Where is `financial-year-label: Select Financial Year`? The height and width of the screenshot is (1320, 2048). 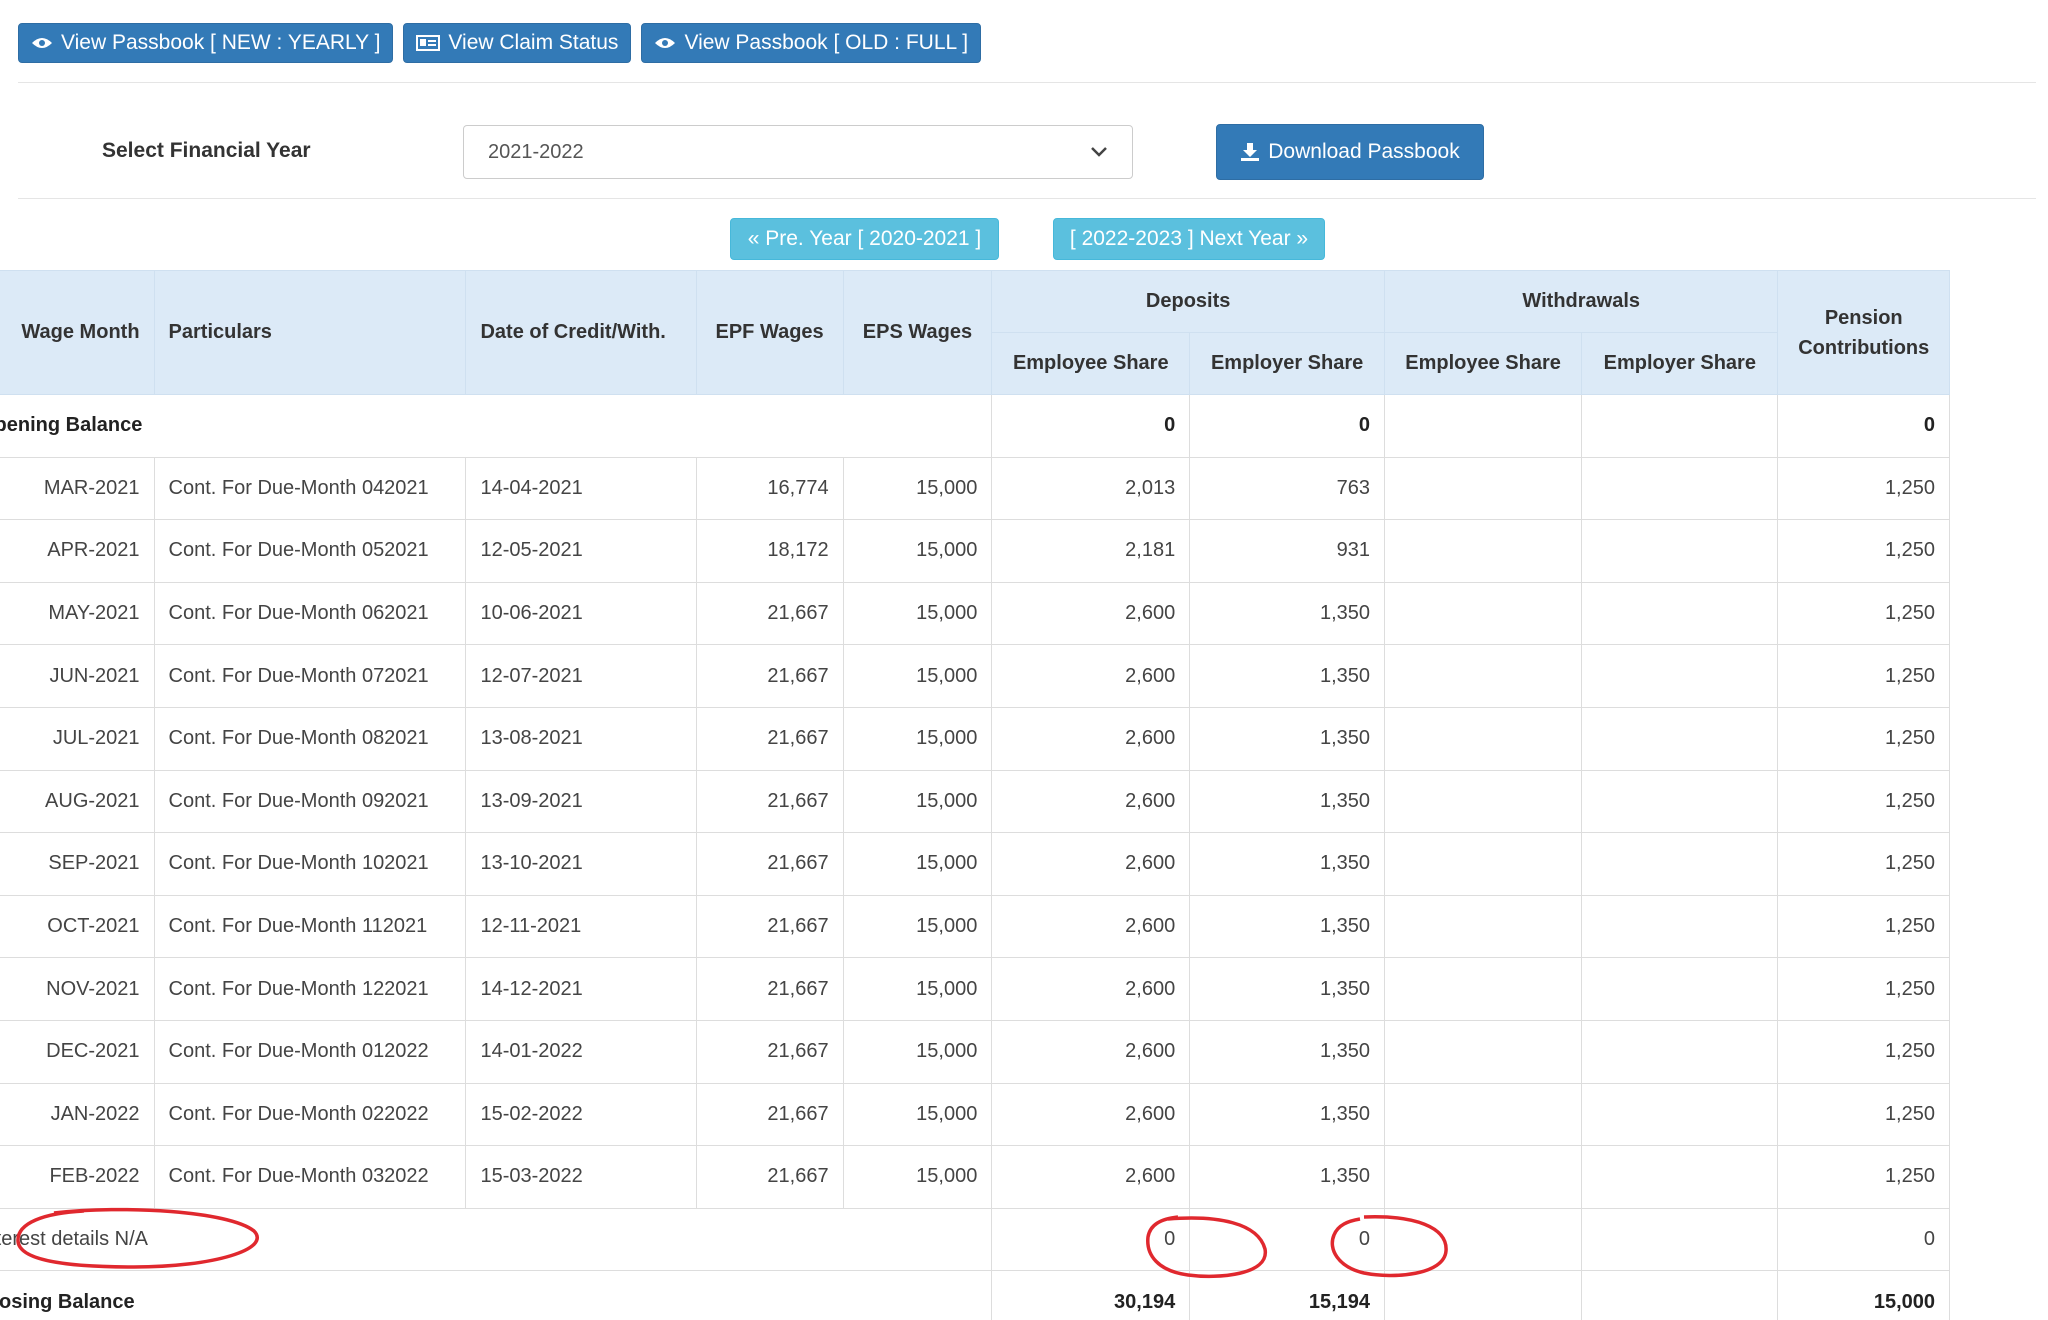
financial-year-label: Select Financial Year is located at coordinates (206, 150).